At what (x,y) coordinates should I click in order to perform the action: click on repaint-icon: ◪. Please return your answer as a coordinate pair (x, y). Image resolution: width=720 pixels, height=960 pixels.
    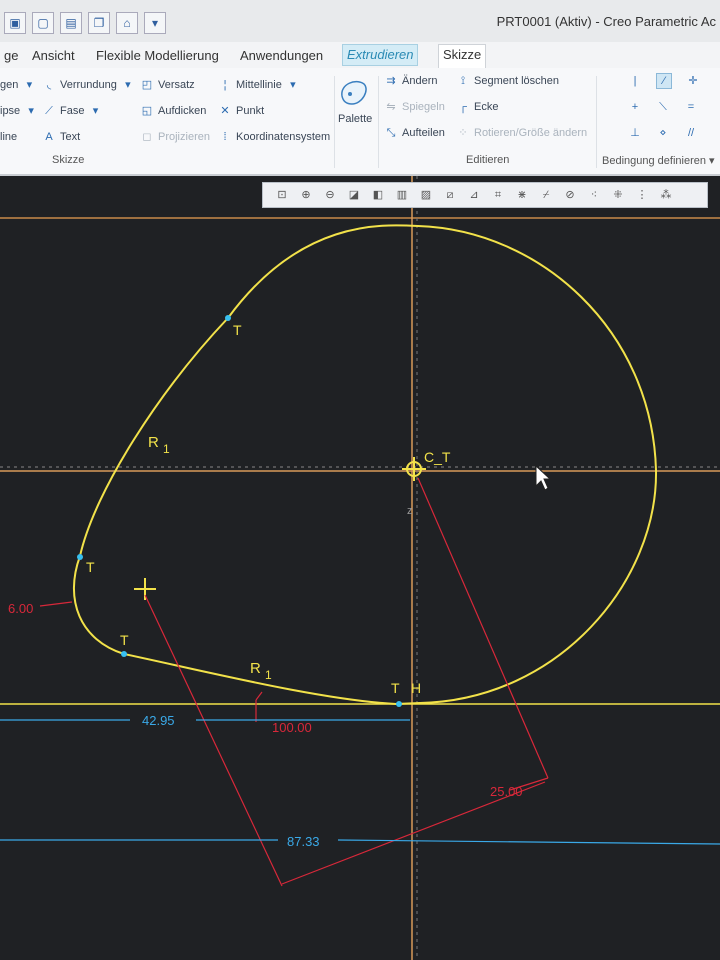
    Looking at the image, I should click on (354, 195).